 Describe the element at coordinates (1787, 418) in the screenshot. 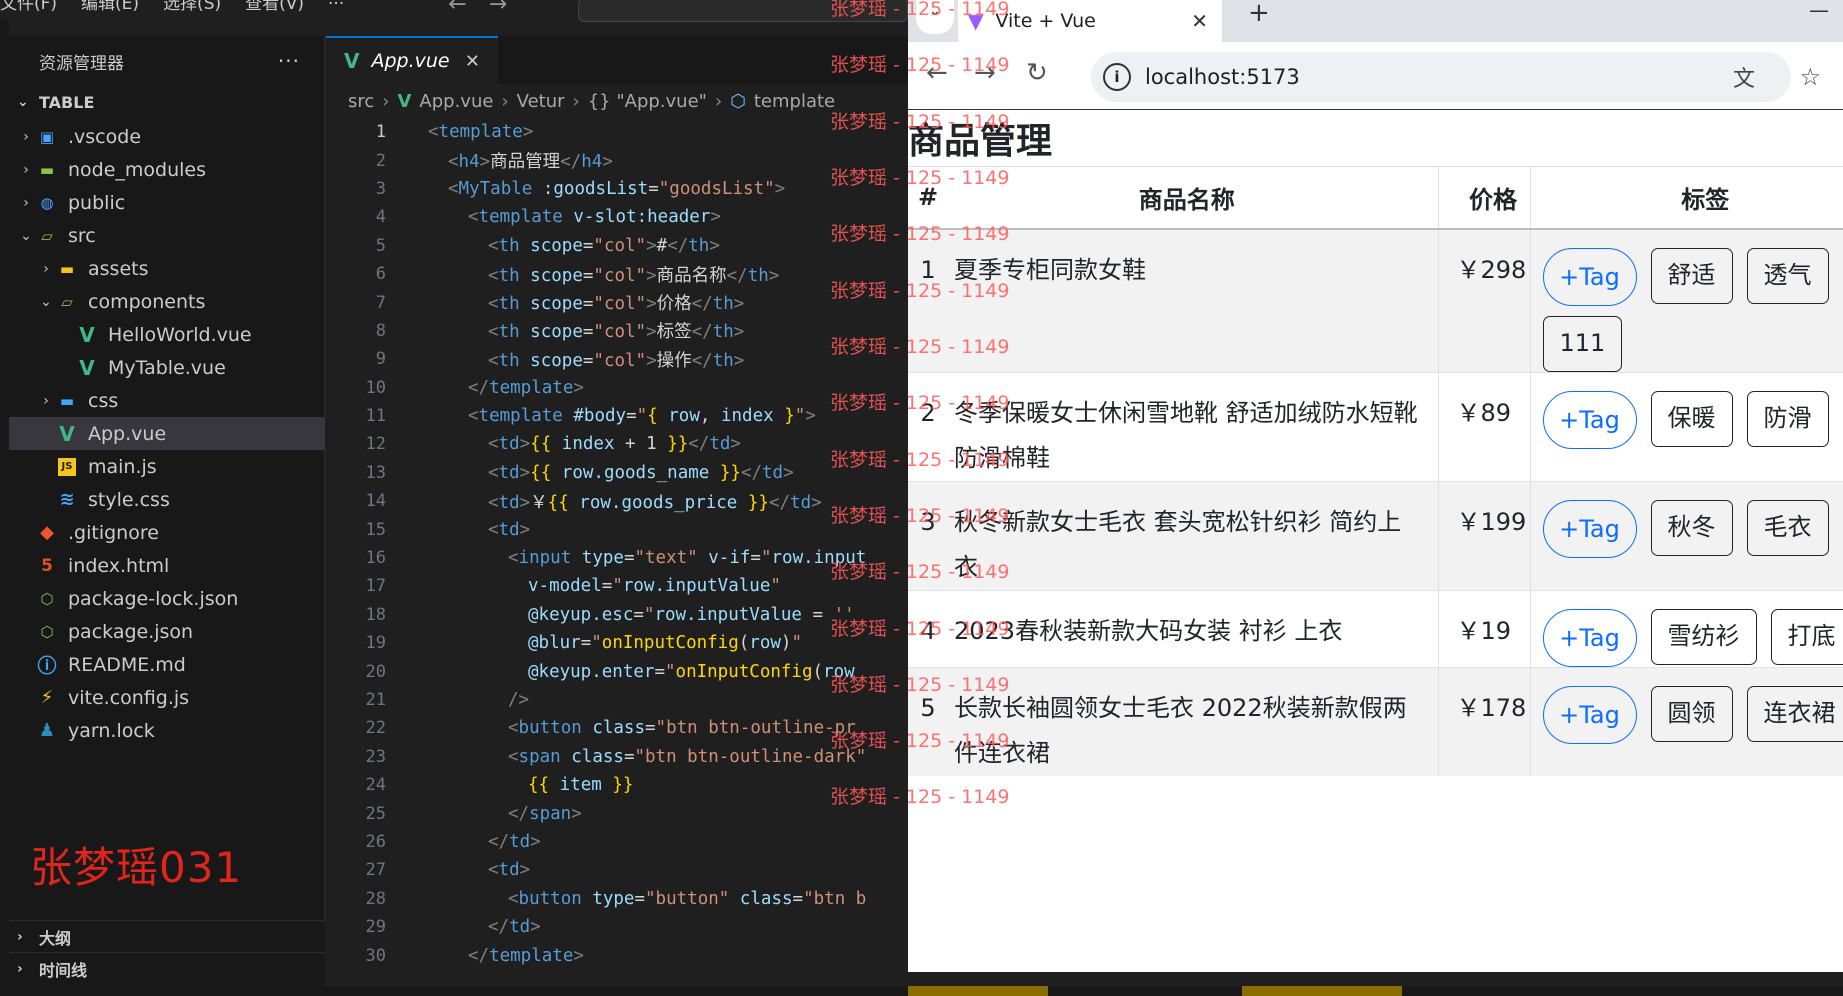

I see `tag-badge: 防滑` at that location.